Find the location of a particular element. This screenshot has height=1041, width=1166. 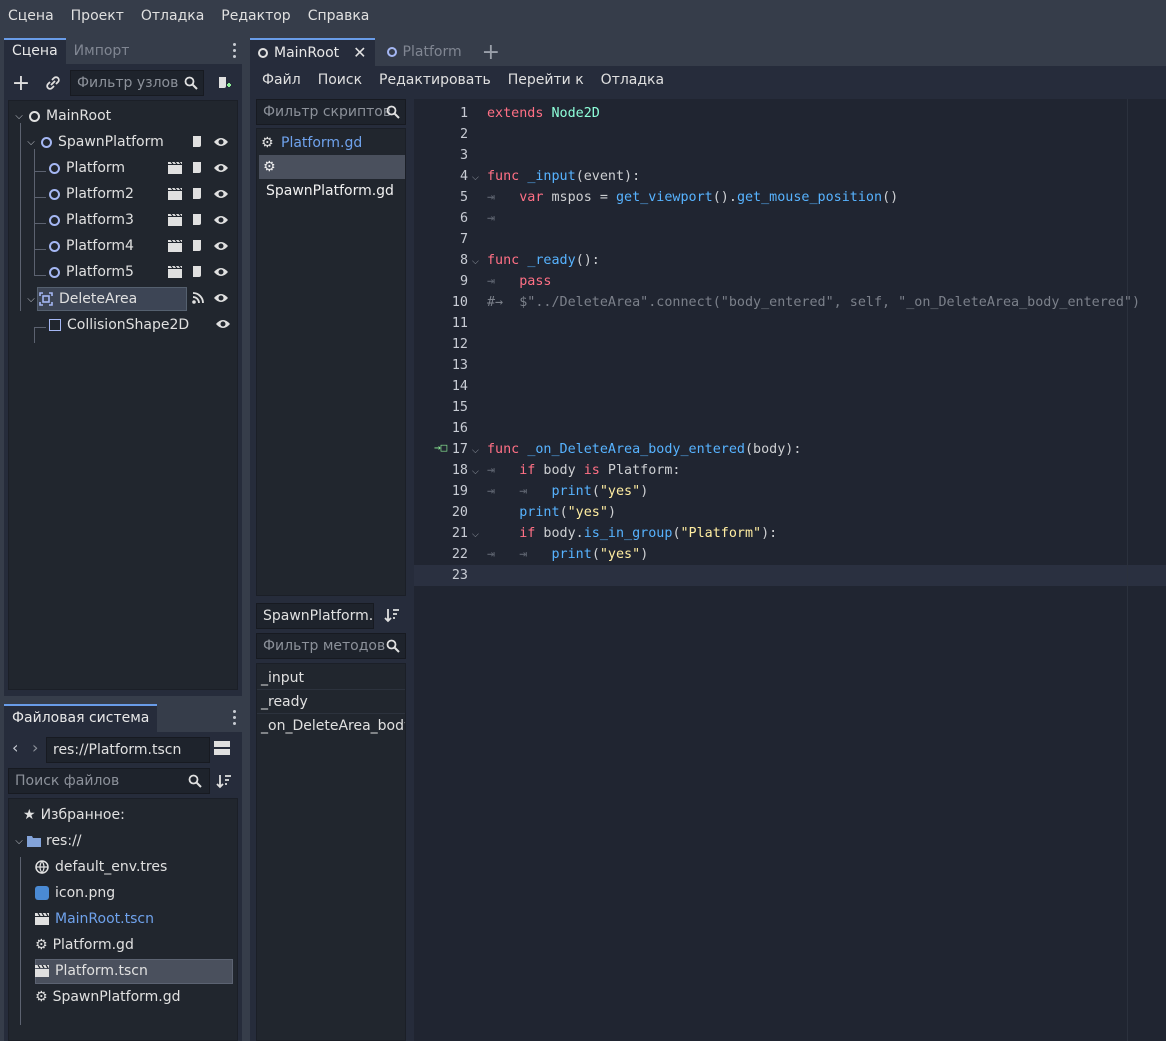

environment-icon is located at coordinates (42, 867).